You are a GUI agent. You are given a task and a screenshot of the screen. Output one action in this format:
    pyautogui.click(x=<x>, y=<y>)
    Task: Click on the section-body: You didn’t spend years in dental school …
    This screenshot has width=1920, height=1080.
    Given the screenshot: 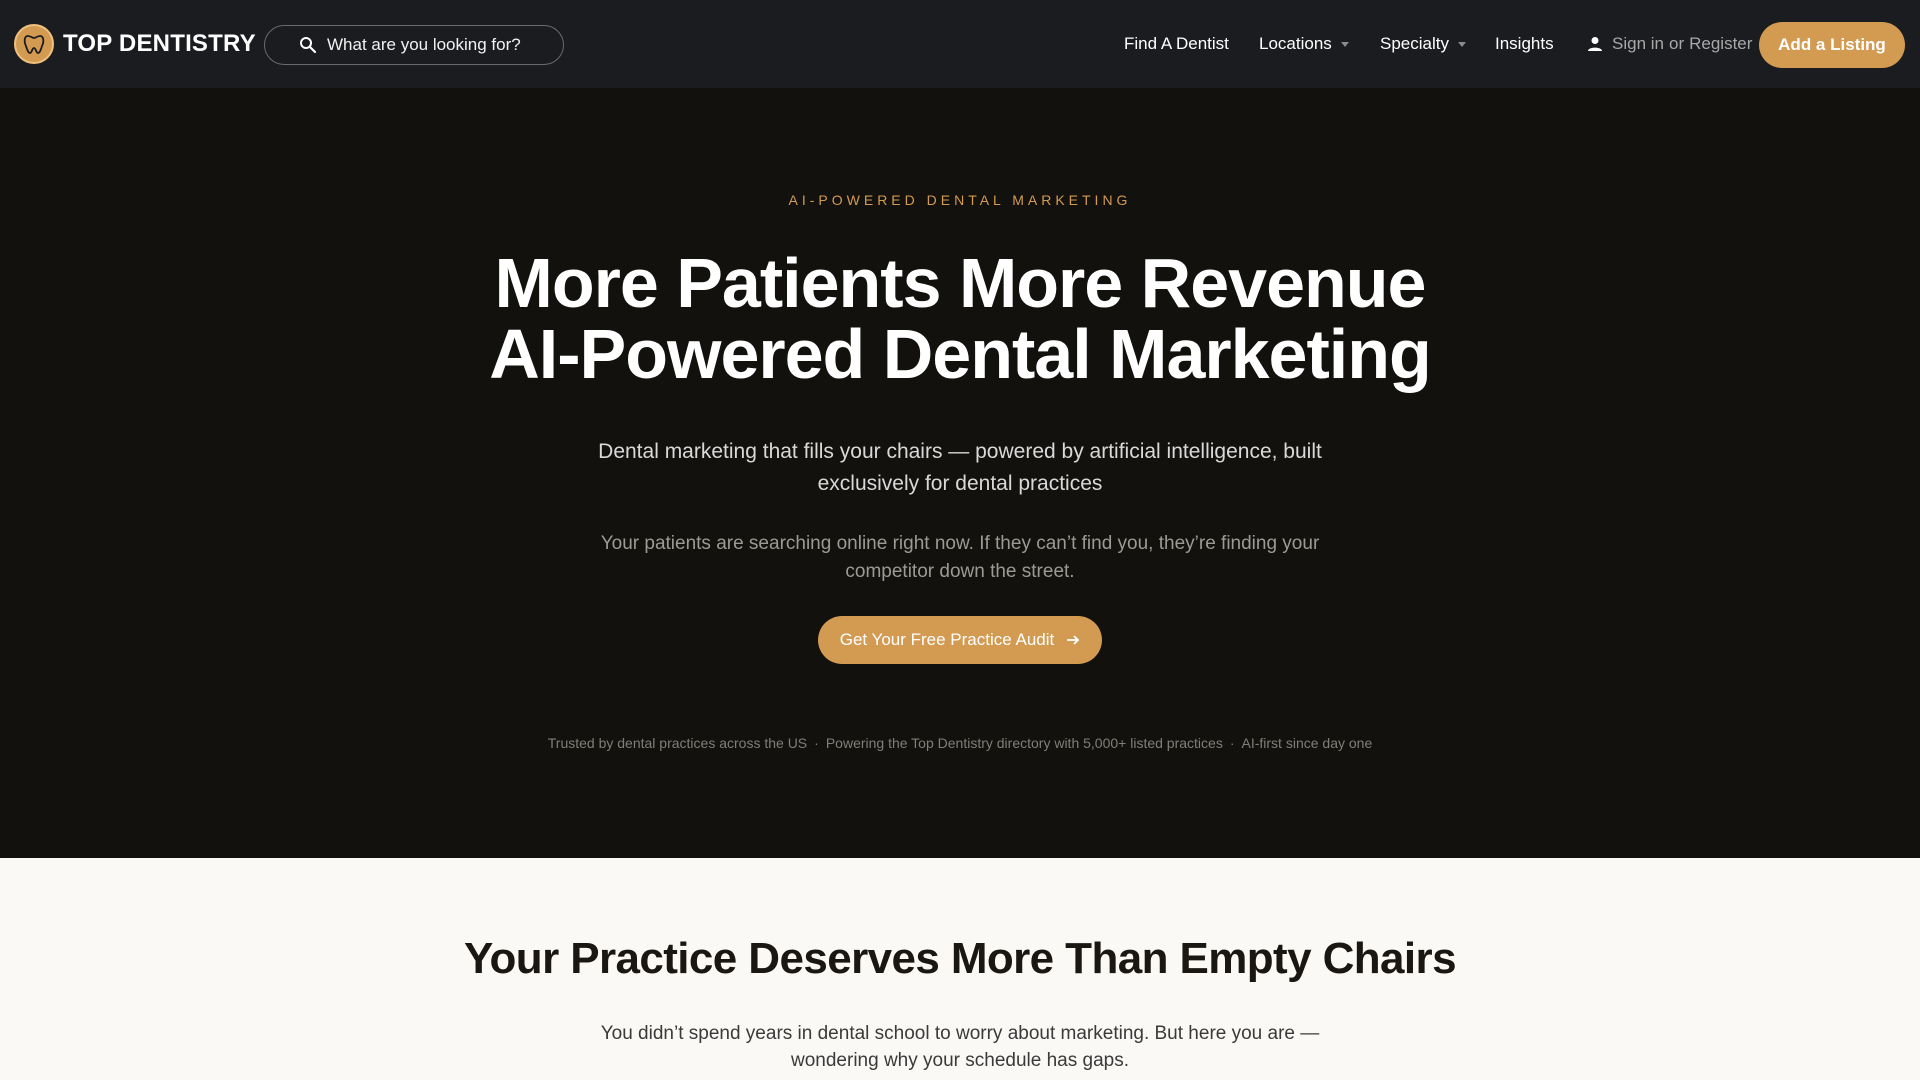 What is the action you would take?
    pyautogui.click(x=960, y=1047)
    